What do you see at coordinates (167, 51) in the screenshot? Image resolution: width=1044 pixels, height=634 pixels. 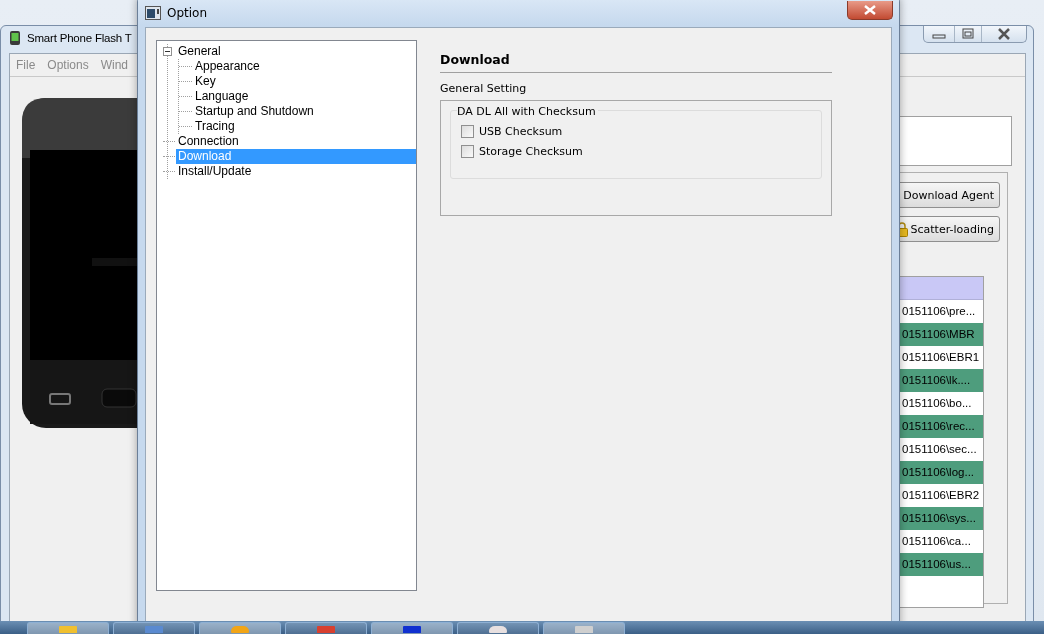 I see `collapse-icon` at bounding box center [167, 51].